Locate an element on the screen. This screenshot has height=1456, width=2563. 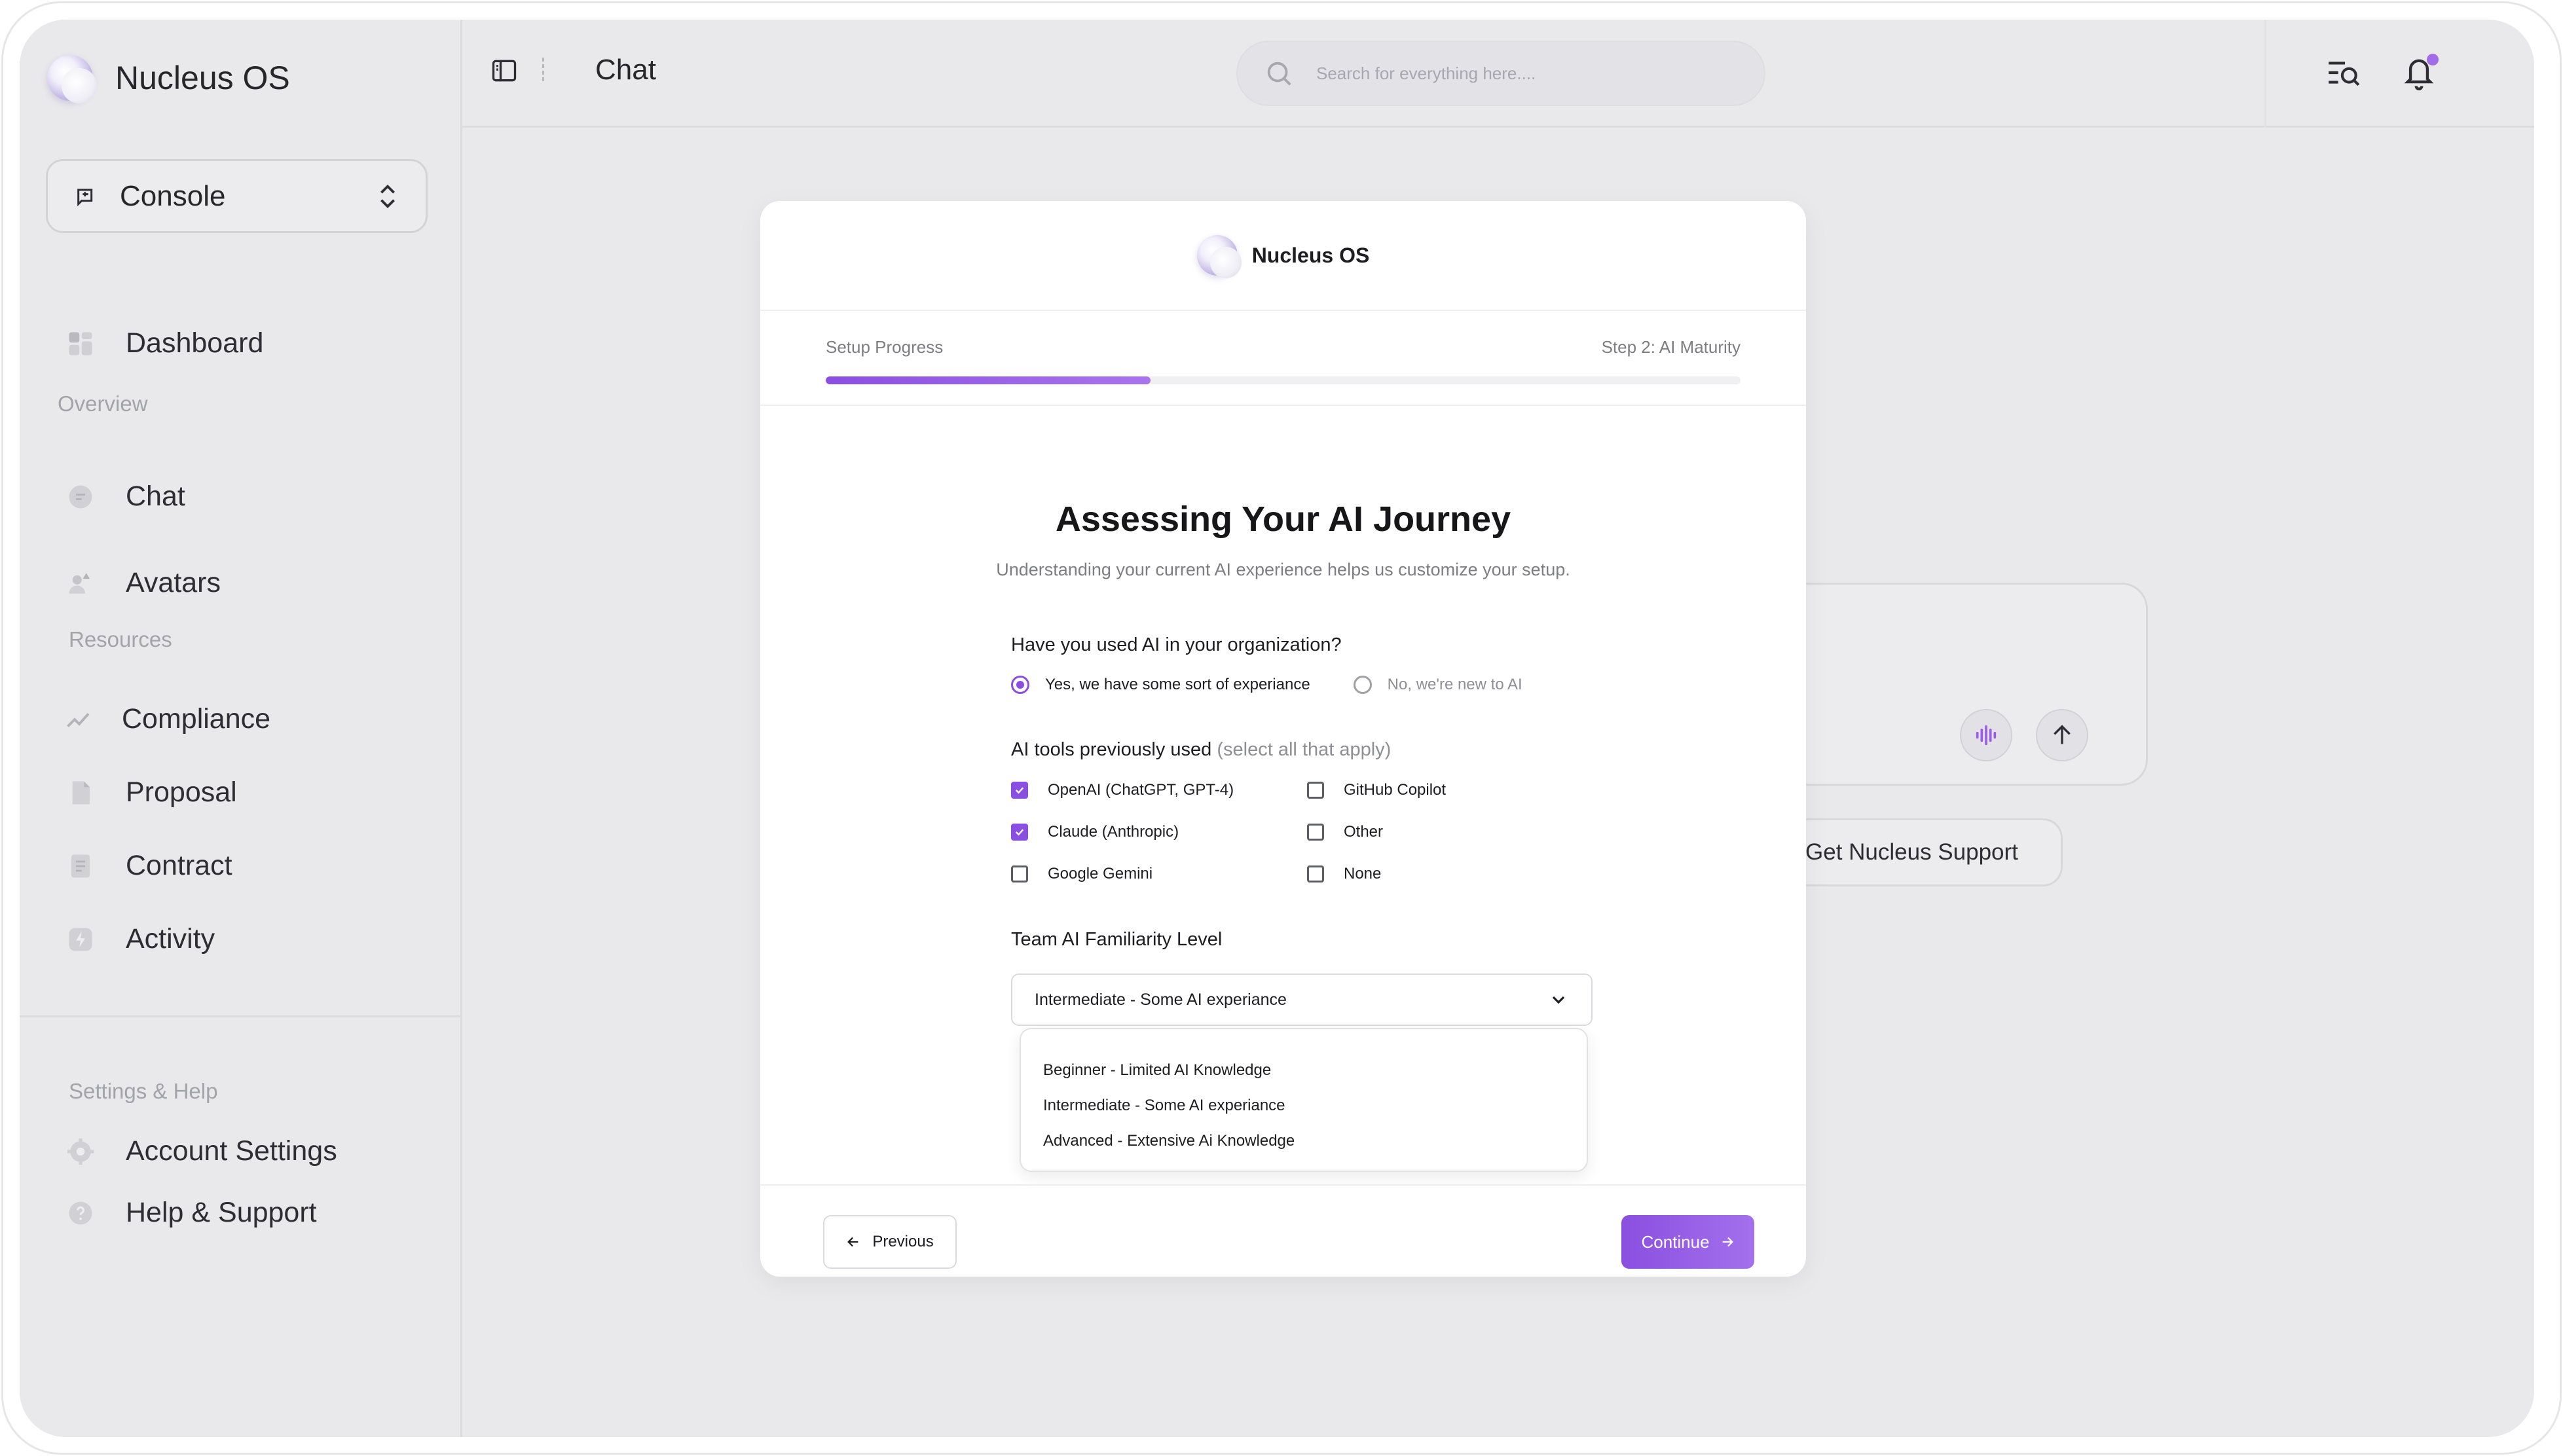
dropdown-option-intermediate: Intermediate - Some AI experiance is located at coordinates (1304, 1105).